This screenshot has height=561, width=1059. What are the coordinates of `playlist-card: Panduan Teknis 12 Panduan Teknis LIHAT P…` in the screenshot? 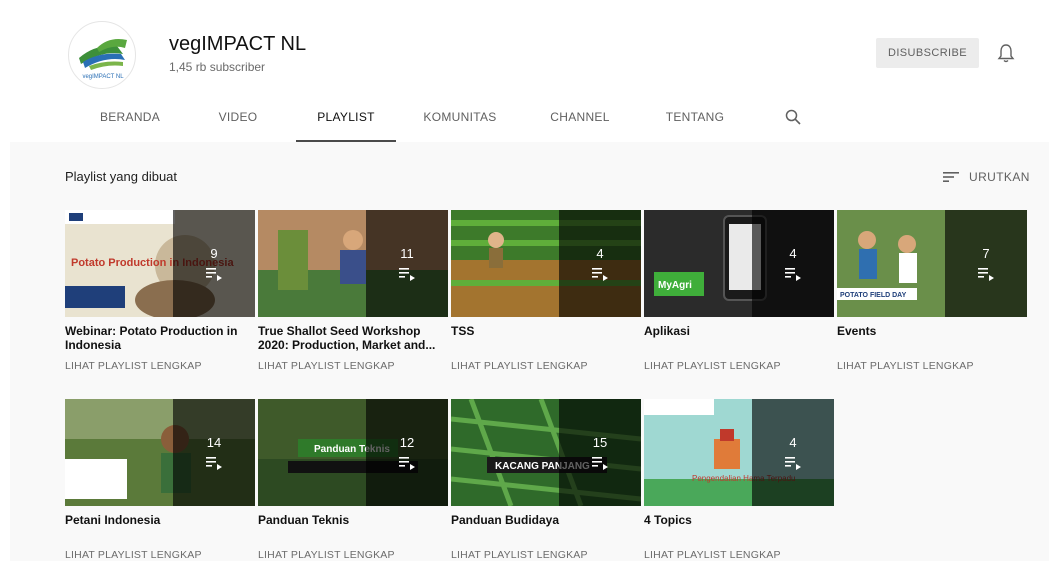 It's located at (353, 480).